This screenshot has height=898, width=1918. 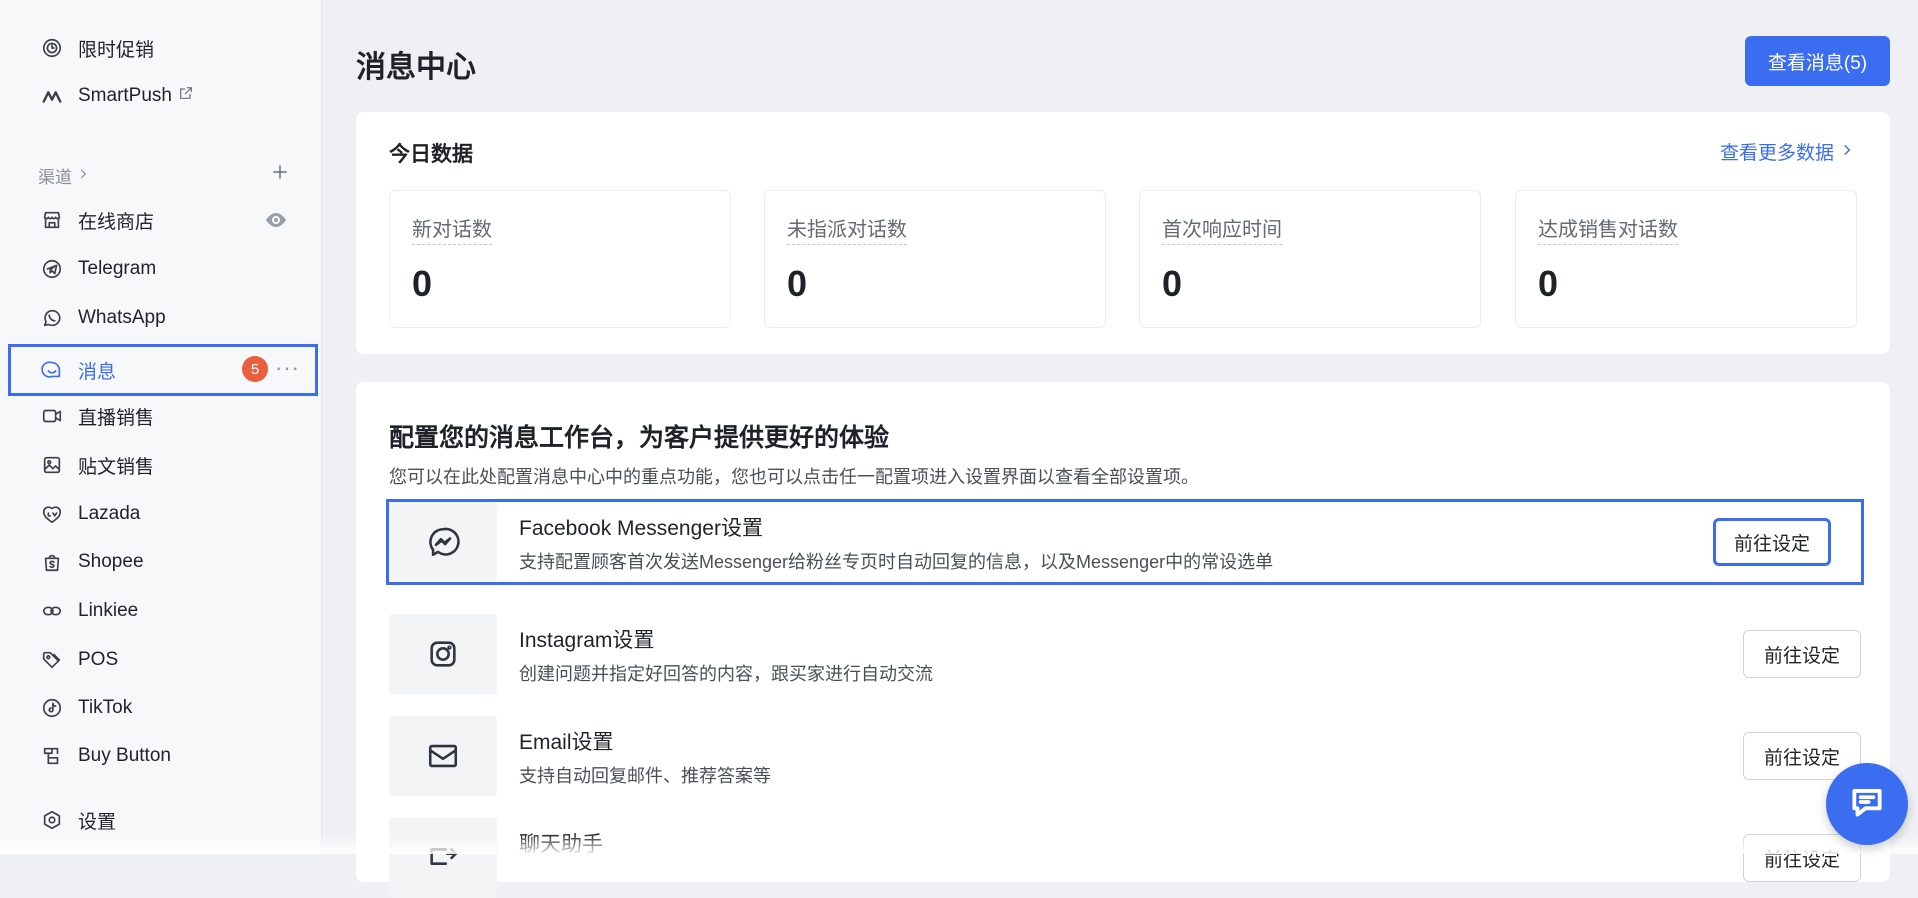 I want to click on config-row-instagram: Instagram设置 创建问题并指定好回答的内容，跟买家进行自动交流 前往设定, so click(x=1125, y=654).